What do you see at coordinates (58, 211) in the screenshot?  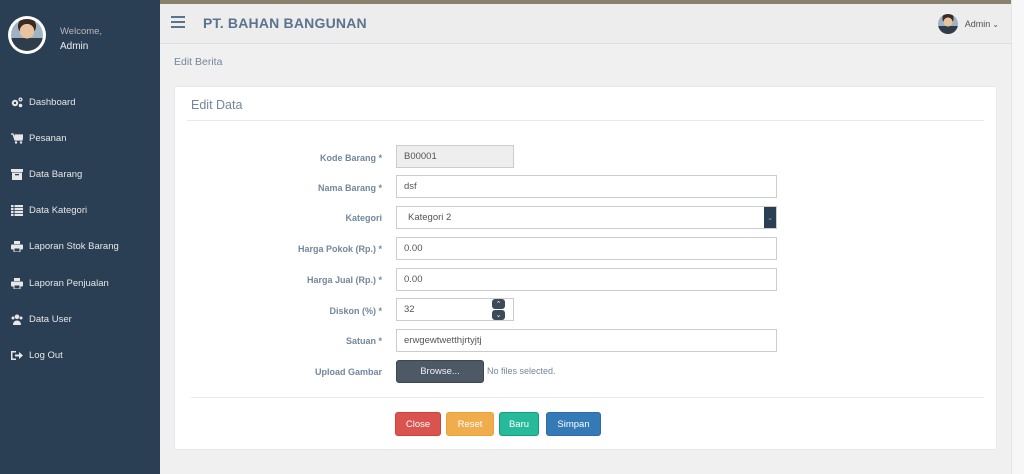 I see `sidebar-item-label: Data Kategori` at bounding box center [58, 211].